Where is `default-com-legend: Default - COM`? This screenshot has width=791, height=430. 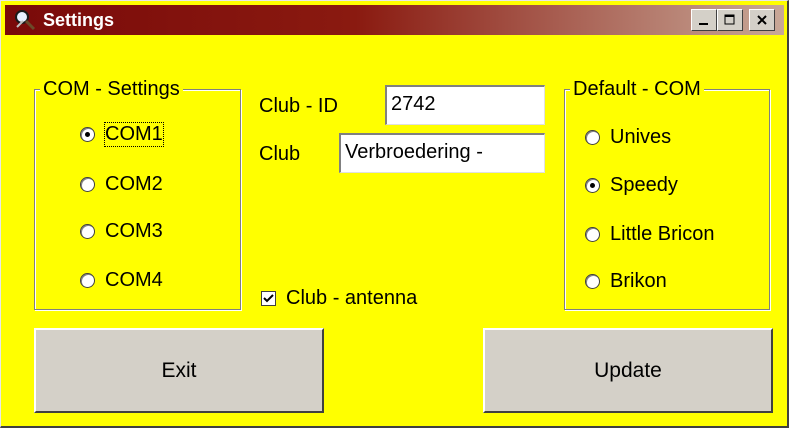 default-com-legend: Default - COM is located at coordinates (637, 89).